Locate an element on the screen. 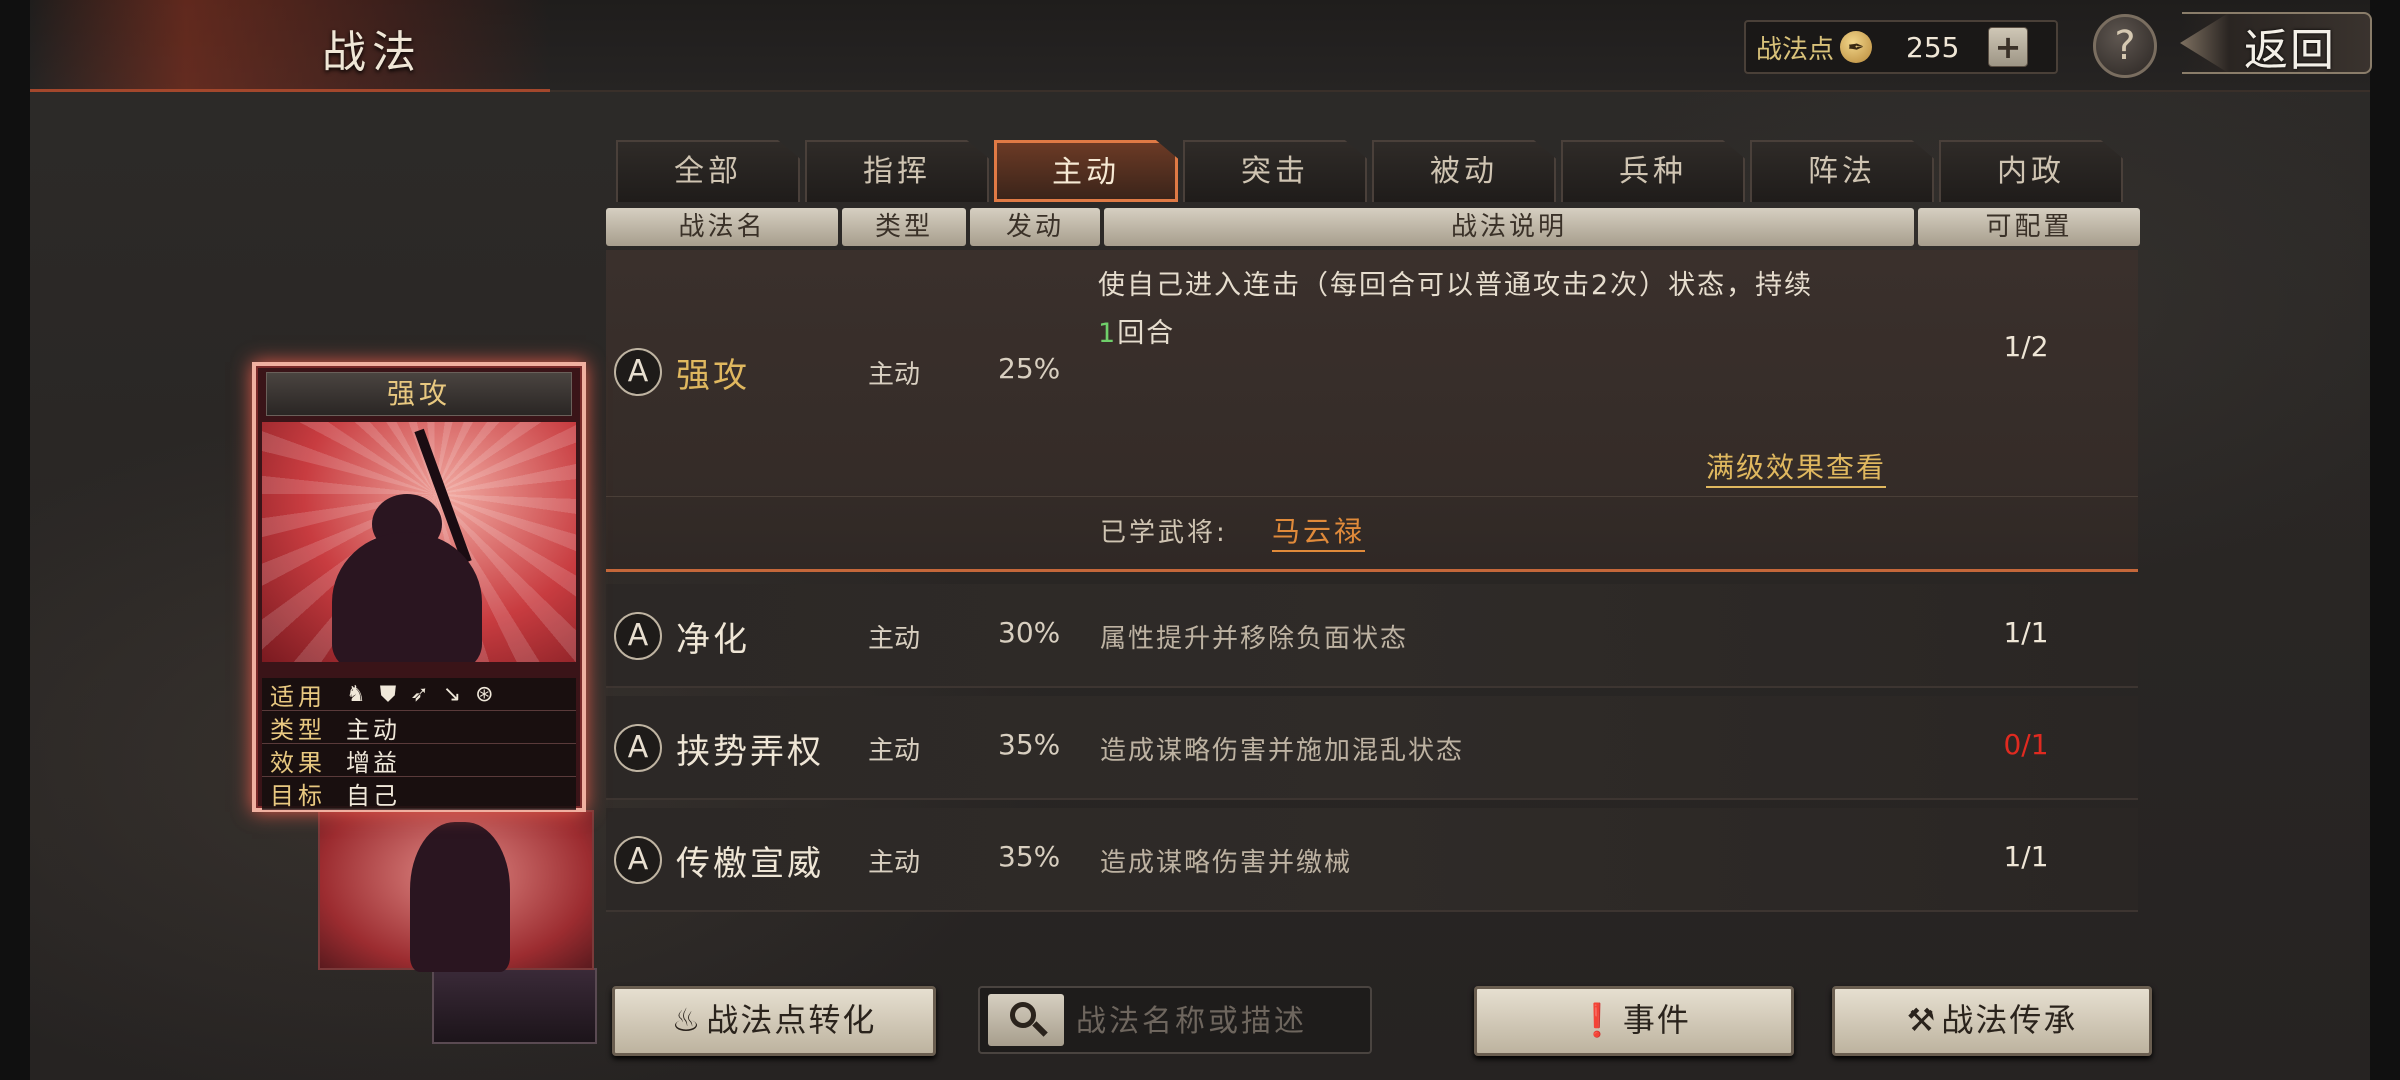 The height and width of the screenshot is (1080, 2400). skill-description: 属性提升并移除负面状态 is located at coordinates (1254, 639).